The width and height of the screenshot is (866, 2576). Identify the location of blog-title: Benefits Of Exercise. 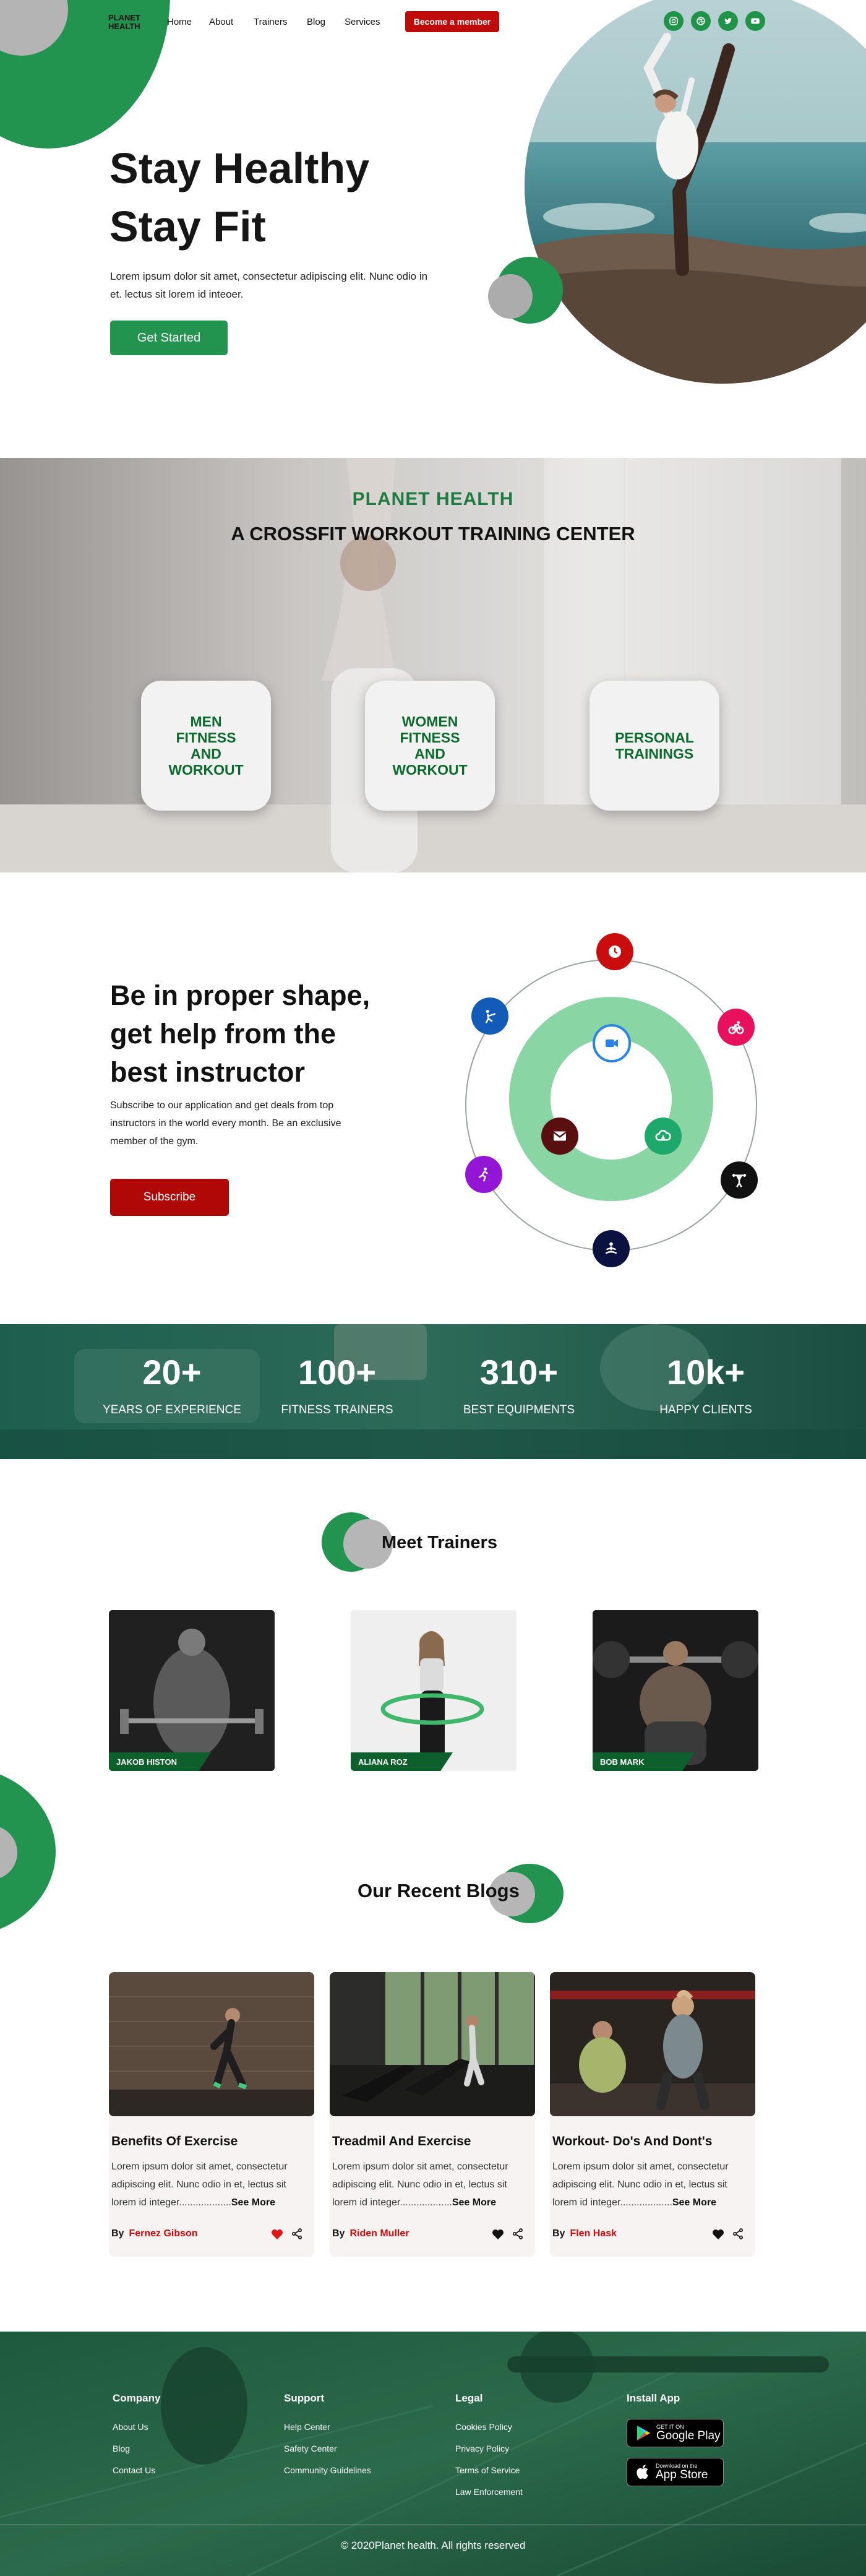
(174, 2141).